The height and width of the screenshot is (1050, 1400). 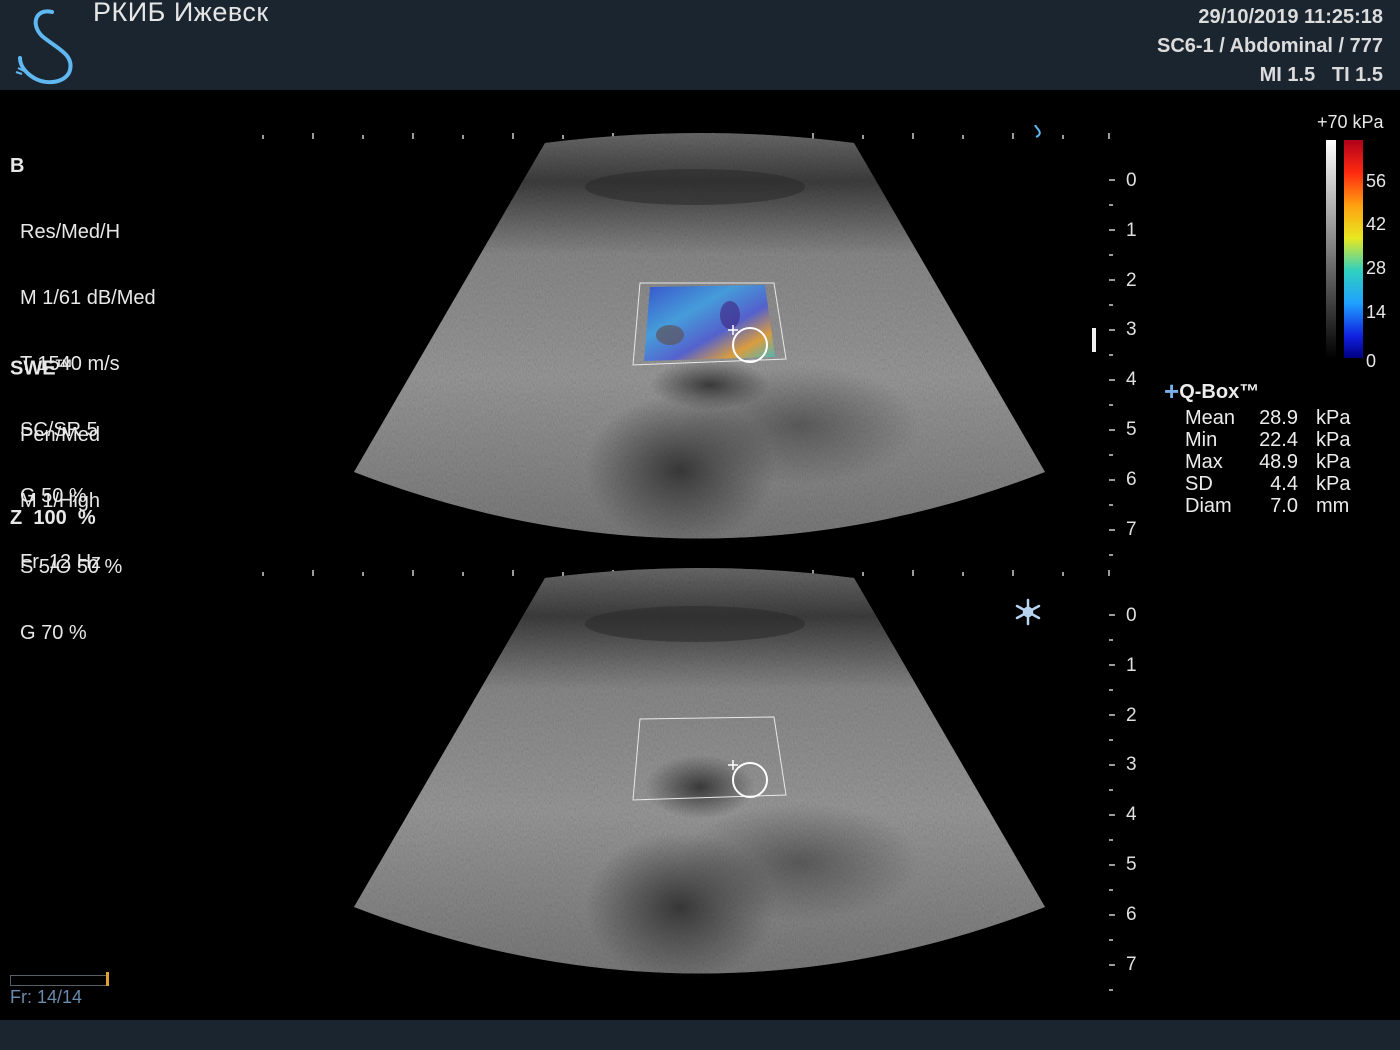 What do you see at coordinates (1274, 391) in the screenshot?
I see `qbox-header: +Q-Box™` at bounding box center [1274, 391].